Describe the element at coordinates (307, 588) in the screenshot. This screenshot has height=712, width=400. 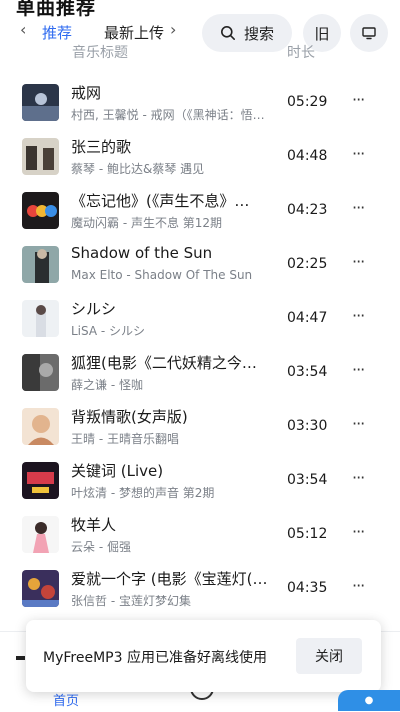
I see `song-duration: 04:35` at that location.